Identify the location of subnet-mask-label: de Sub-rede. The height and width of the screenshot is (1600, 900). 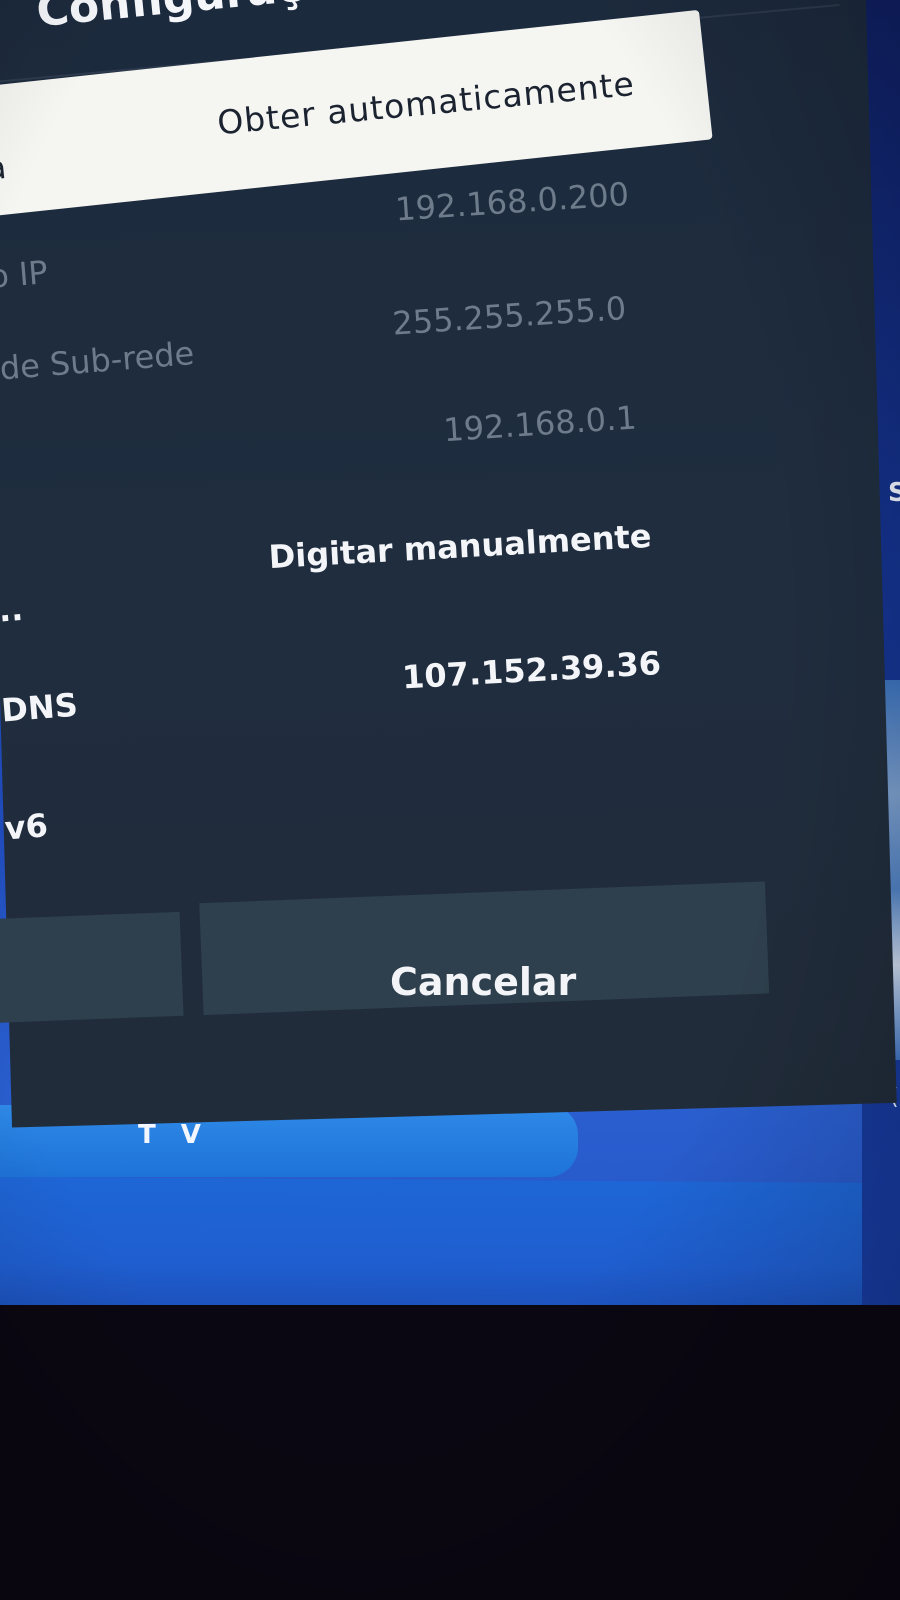
(98, 361).